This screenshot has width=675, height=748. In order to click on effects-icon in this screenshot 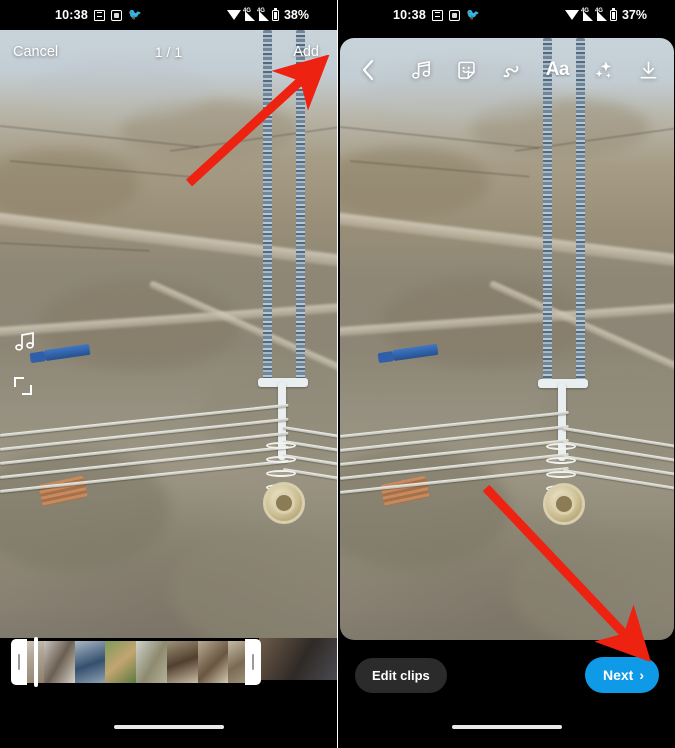, I will do `click(603, 70)`.